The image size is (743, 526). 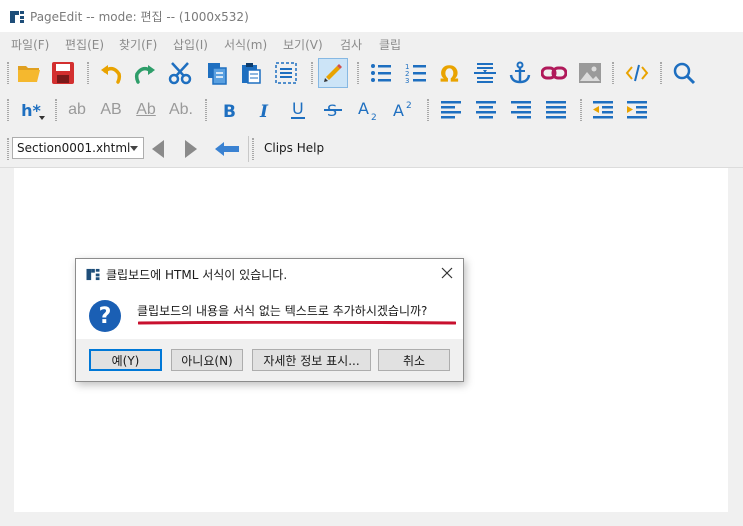 What do you see at coordinates (197, 275) in the screenshot?
I see `dialog-title: 클립보드에 HTML 서식이 있습니다.` at bounding box center [197, 275].